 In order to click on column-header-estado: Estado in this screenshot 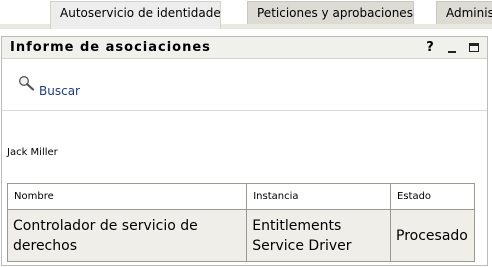, I will do `click(432, 196)`.